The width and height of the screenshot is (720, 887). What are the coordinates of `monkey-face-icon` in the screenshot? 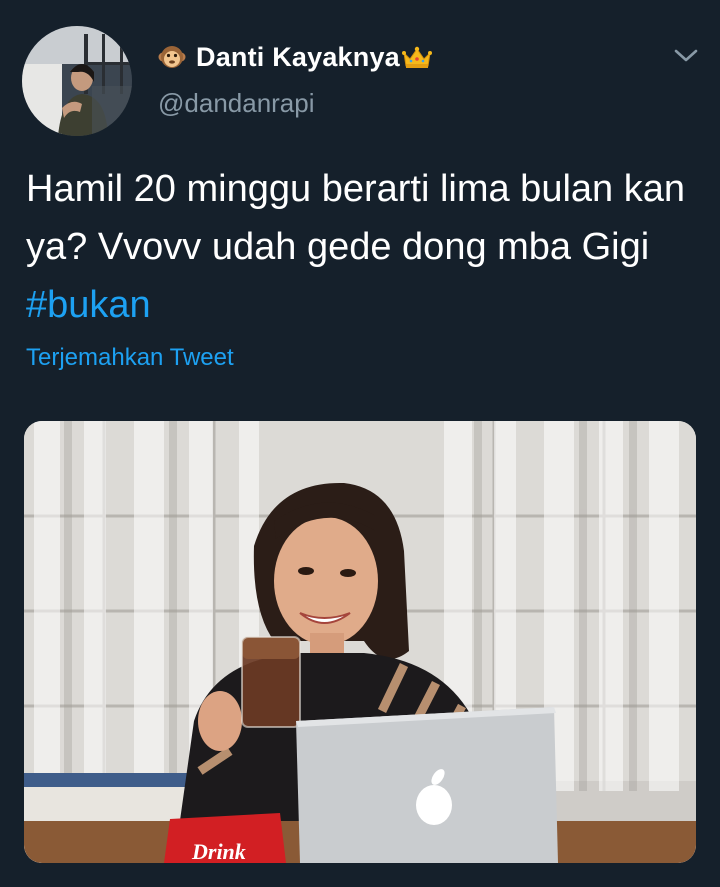 It's located at (172, 57).